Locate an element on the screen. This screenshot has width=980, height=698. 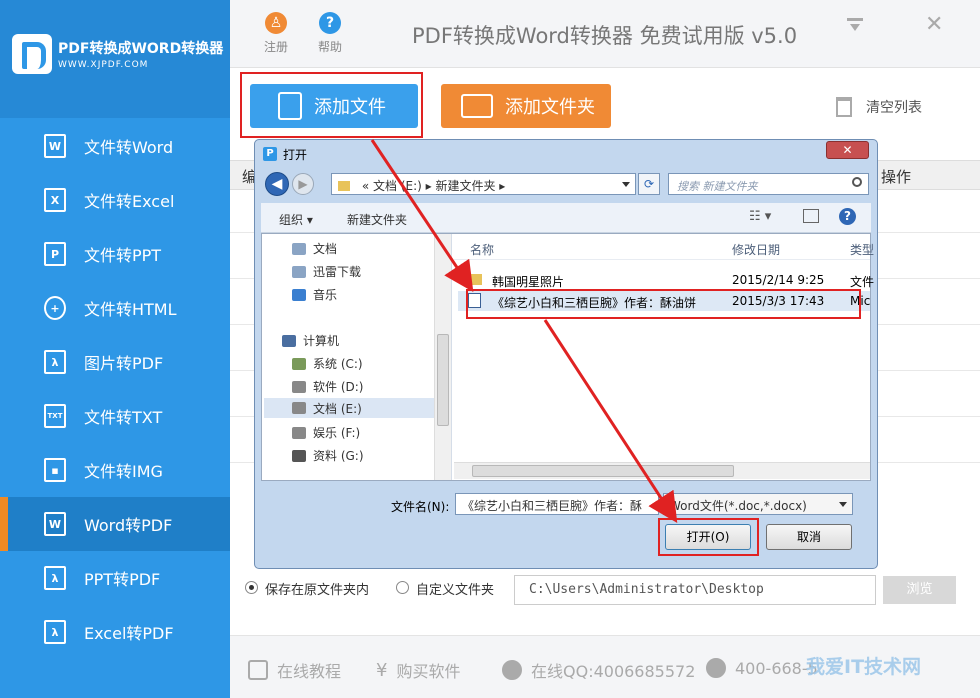
filename-input: 《综艺小白和三栖巨腕》作者：酥 is located at coordinates (557, 504).